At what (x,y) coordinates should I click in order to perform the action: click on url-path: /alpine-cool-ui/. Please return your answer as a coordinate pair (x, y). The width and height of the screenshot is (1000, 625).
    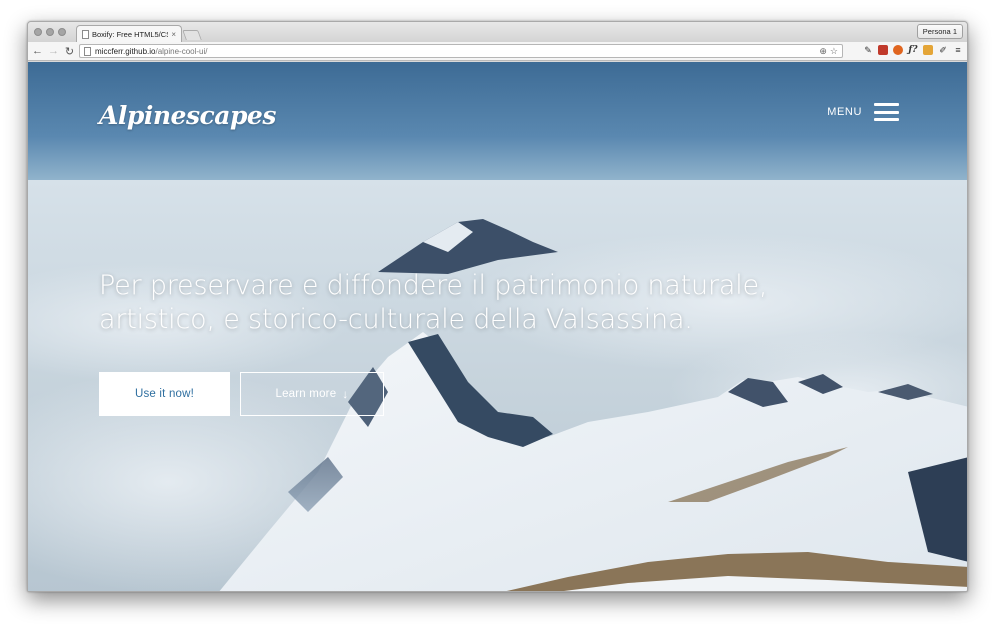
    Looking at the image, I should click on (181, 51).